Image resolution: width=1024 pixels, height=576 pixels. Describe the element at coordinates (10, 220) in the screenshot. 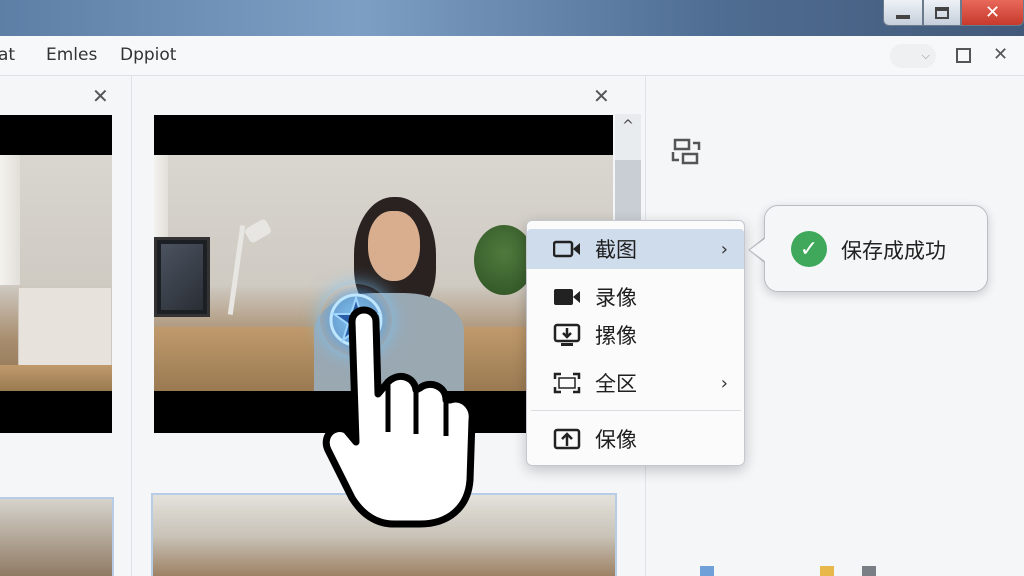

I see `window-light` at that location.